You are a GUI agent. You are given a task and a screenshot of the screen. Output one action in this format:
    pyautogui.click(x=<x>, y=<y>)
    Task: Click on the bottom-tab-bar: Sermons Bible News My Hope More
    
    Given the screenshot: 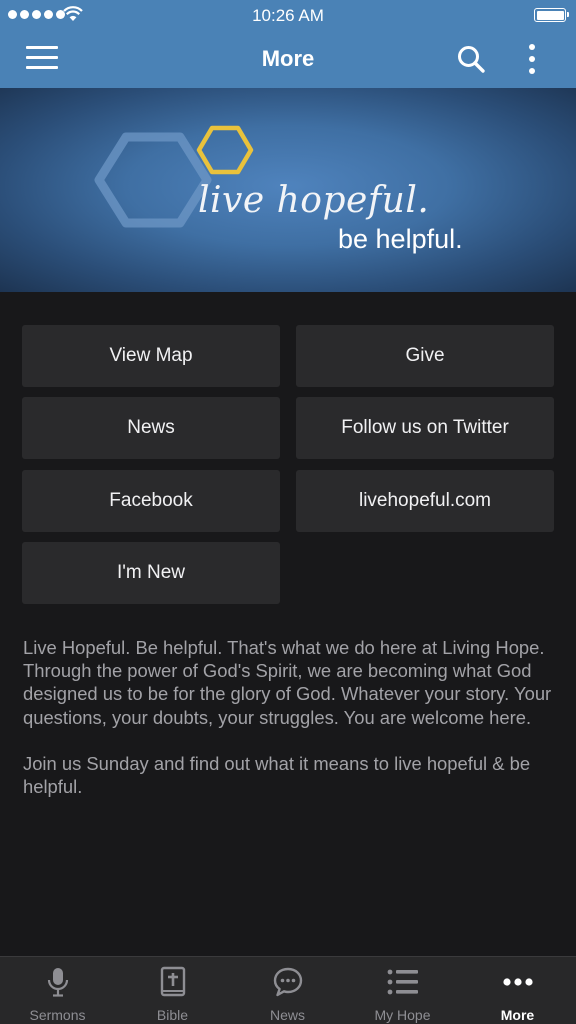 What is the action you would take?
    pyautogui.click(x=288, y=990)
    